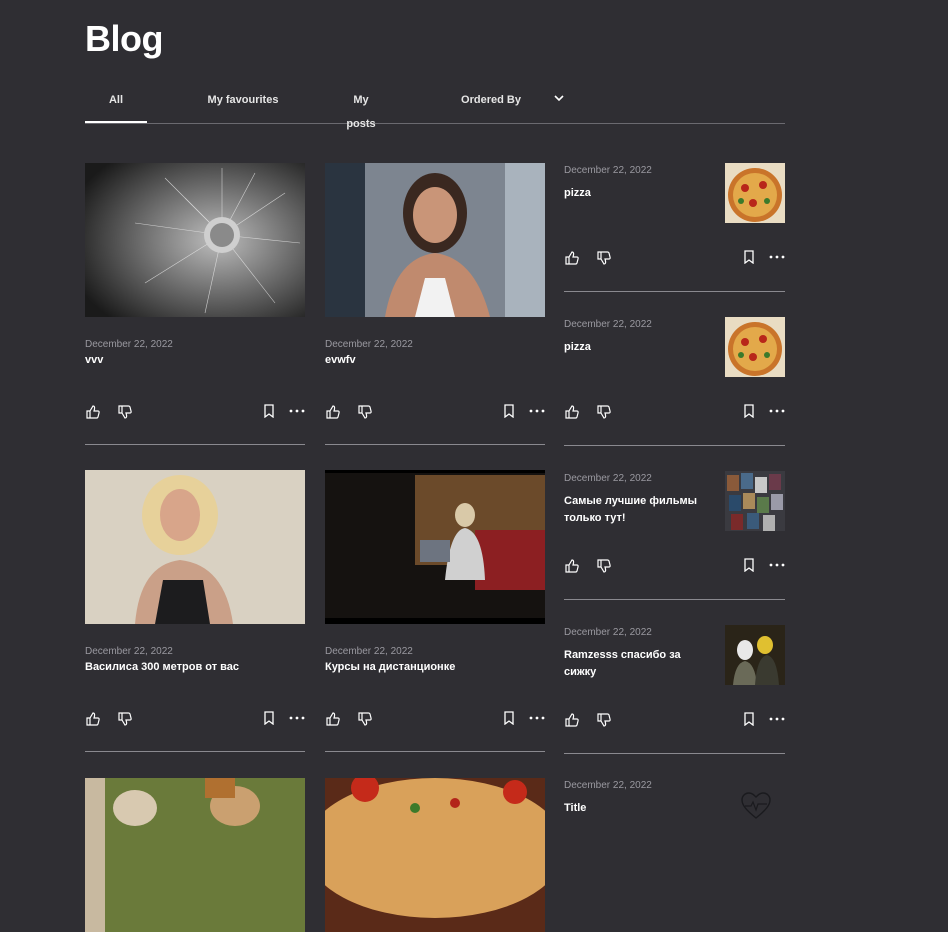  Describe the element at coordinates (195, 240) in the screenshot. I see `dandelion-photo` at that location.